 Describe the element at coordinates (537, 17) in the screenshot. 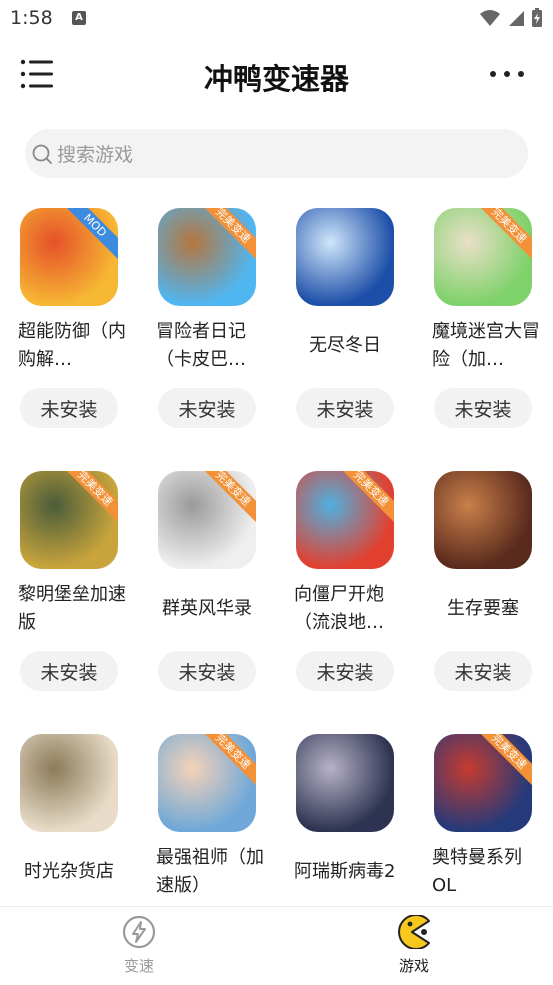

I see `battery-icon` at that location.